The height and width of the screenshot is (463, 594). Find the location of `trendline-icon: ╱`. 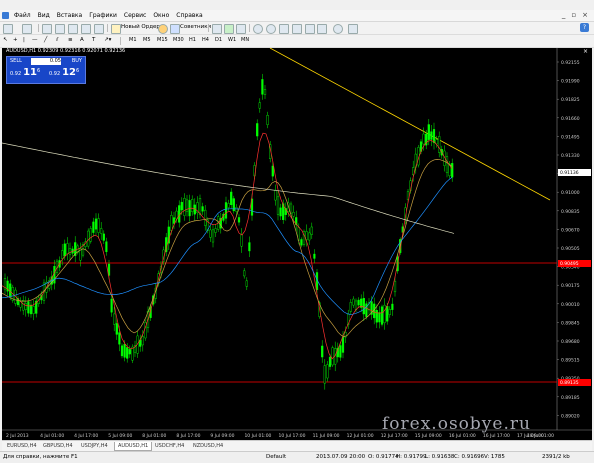

trendline-icon: ╱ is located at coordinates (45, 40).